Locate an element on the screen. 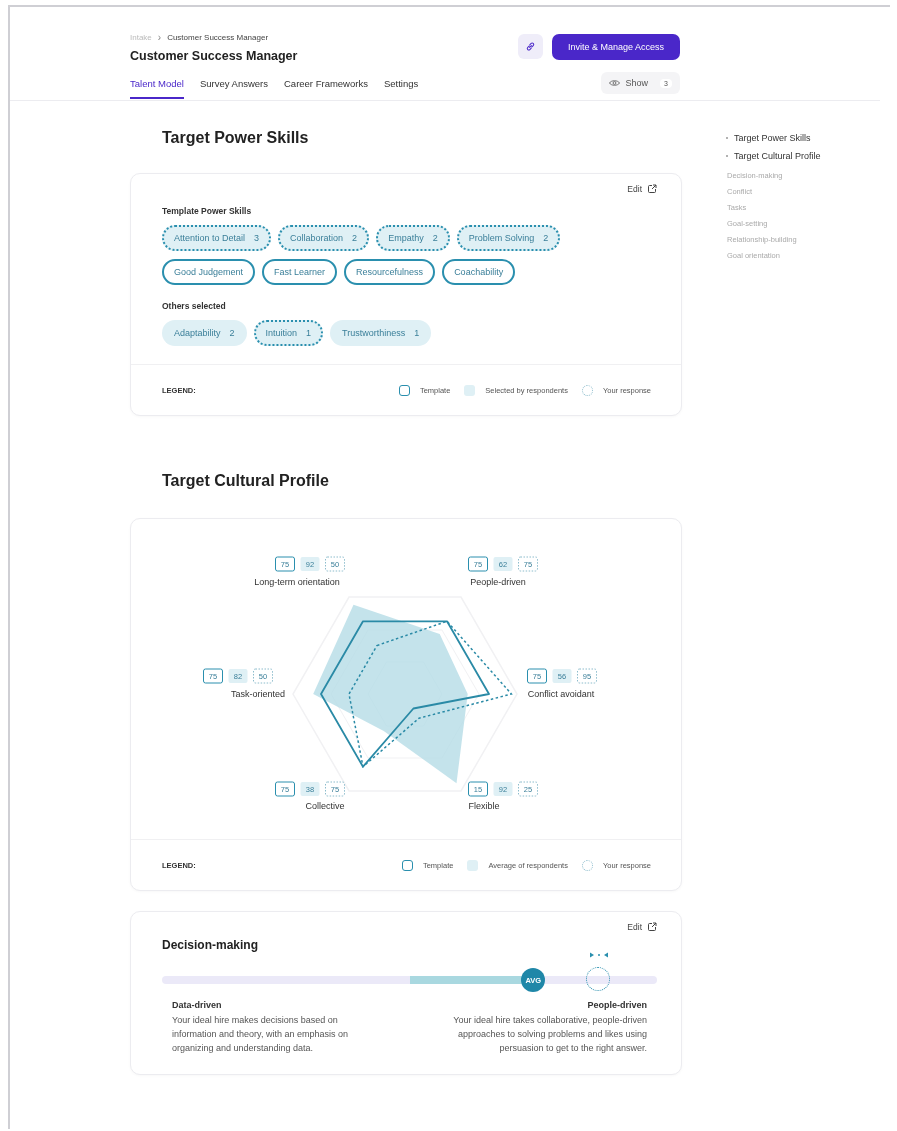 Image resolution: width=897 pixels, height=1131 pixels. arrows-icon is located at coordinates (598, 955).